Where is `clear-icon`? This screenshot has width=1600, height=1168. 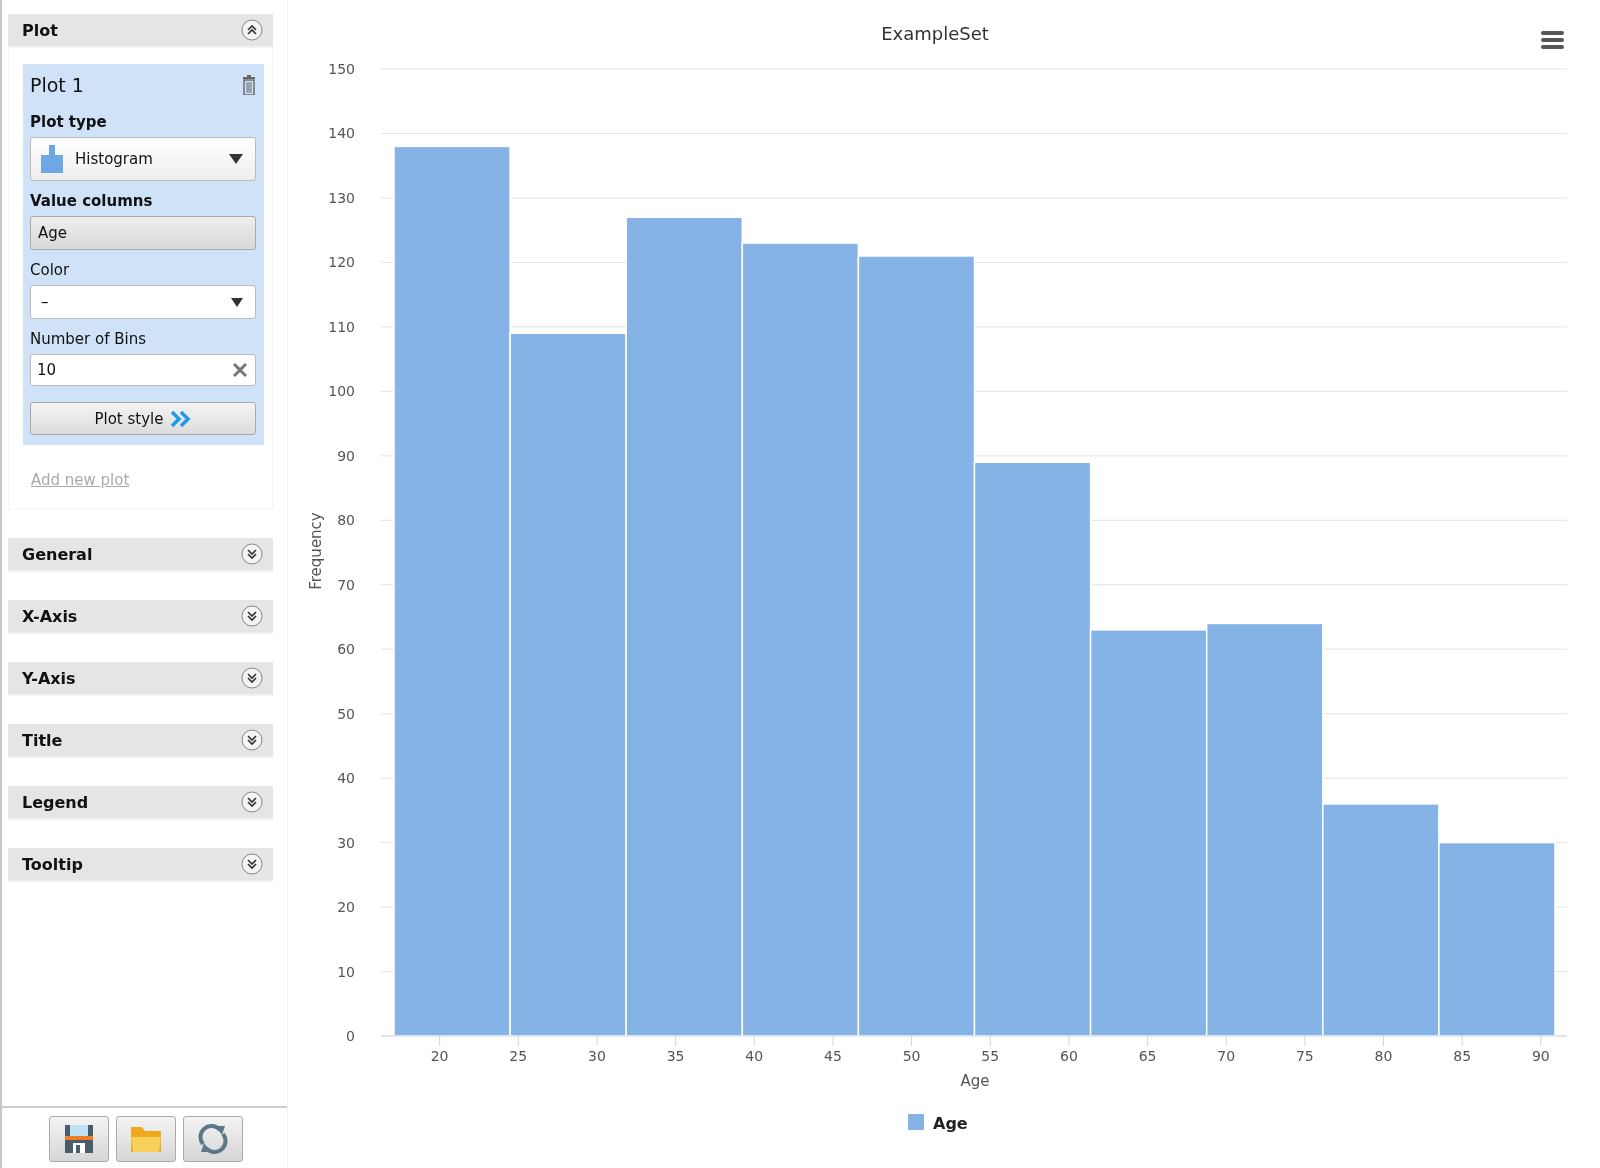
clear-icon is located at coordinates (240, 370).